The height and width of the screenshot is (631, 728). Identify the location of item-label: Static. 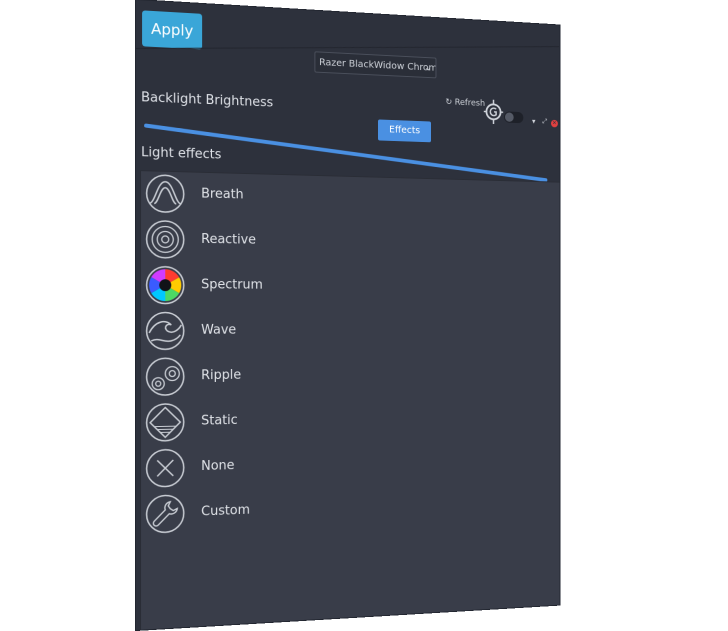
(219, 421).